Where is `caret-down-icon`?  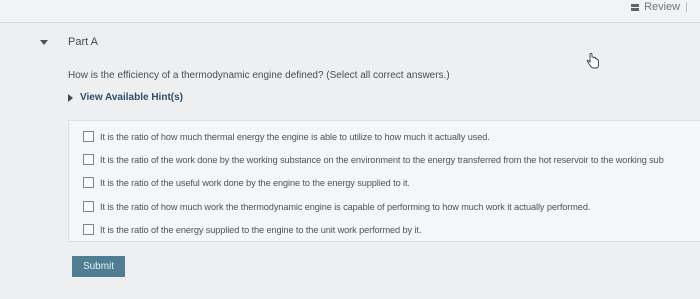
caret-down-icon is located at coordinates (44, 42).